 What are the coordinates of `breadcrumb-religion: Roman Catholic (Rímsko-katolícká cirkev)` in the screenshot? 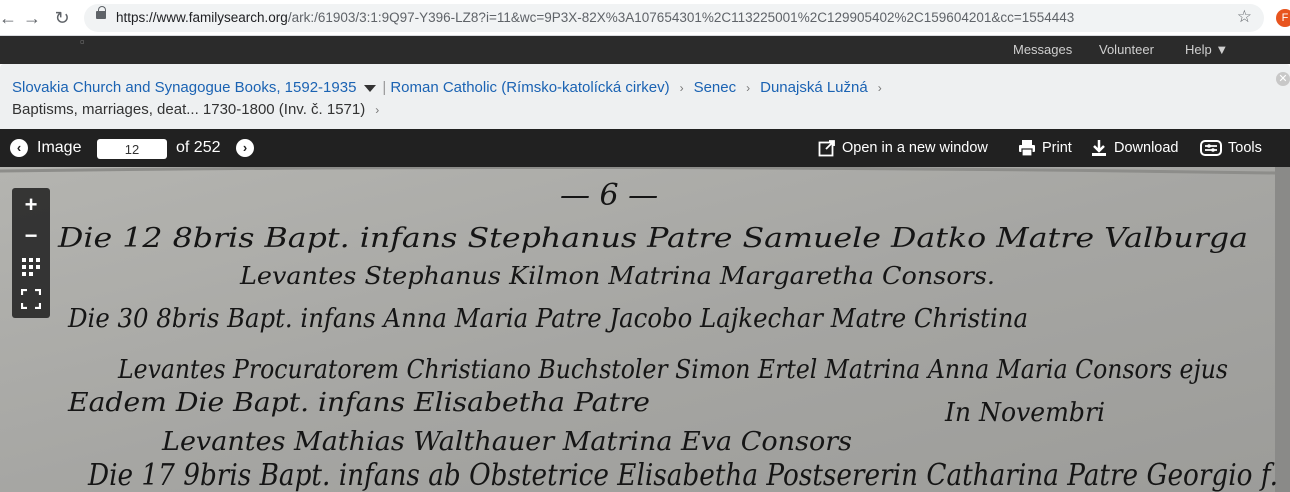 It's located at (529, 87).